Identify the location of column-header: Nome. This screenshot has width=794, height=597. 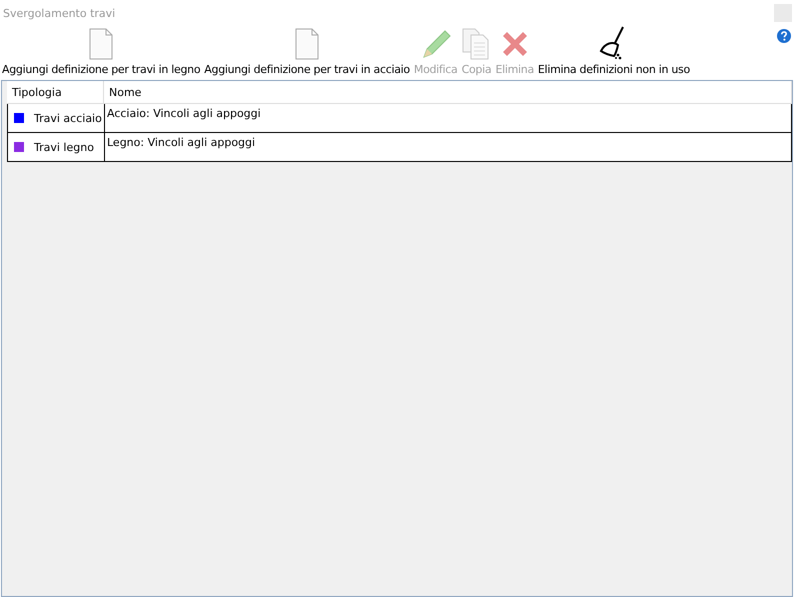
(448, 92).